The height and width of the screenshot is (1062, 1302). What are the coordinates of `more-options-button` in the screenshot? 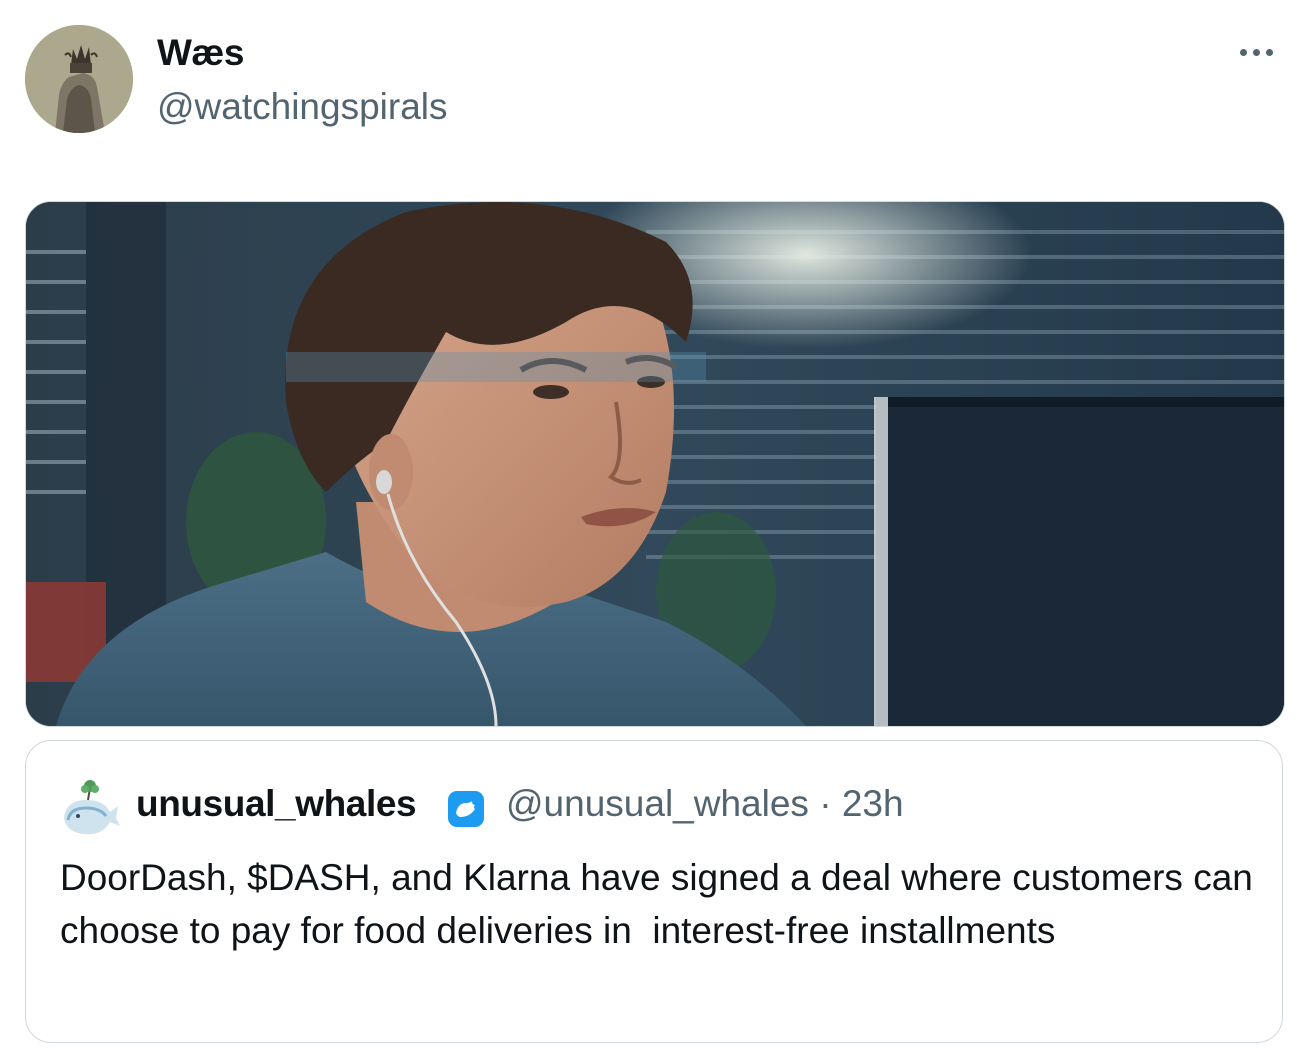 It's located at (1256, 52).